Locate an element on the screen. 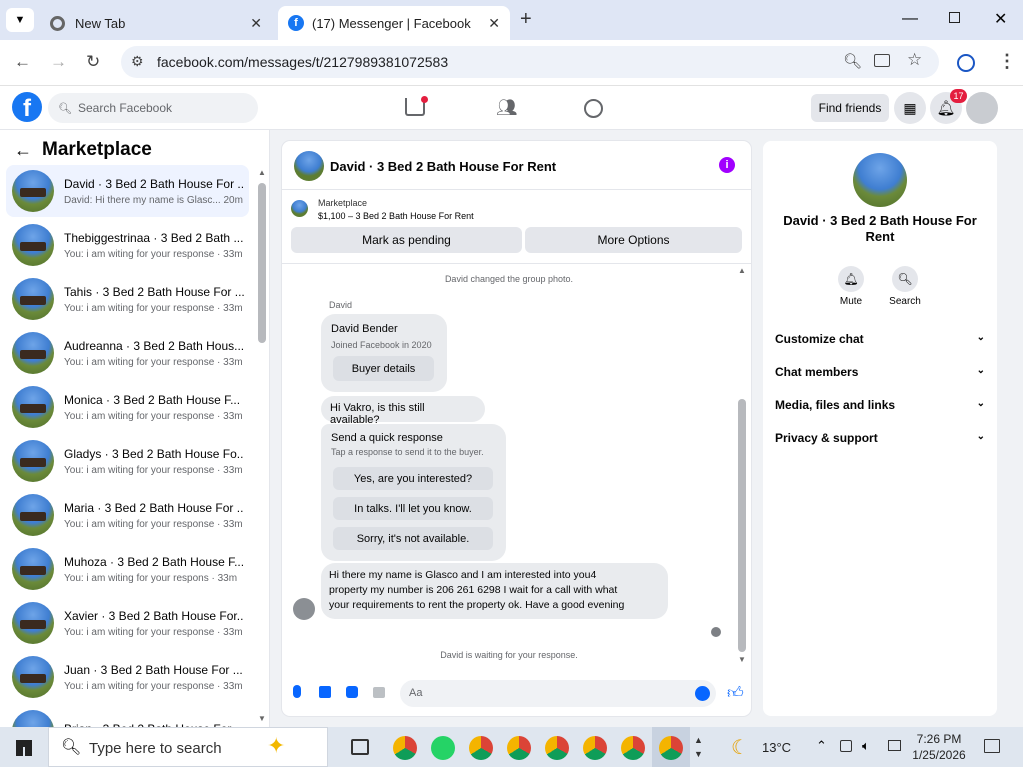  chat-header-avatar is located at coordinates (309, 166).